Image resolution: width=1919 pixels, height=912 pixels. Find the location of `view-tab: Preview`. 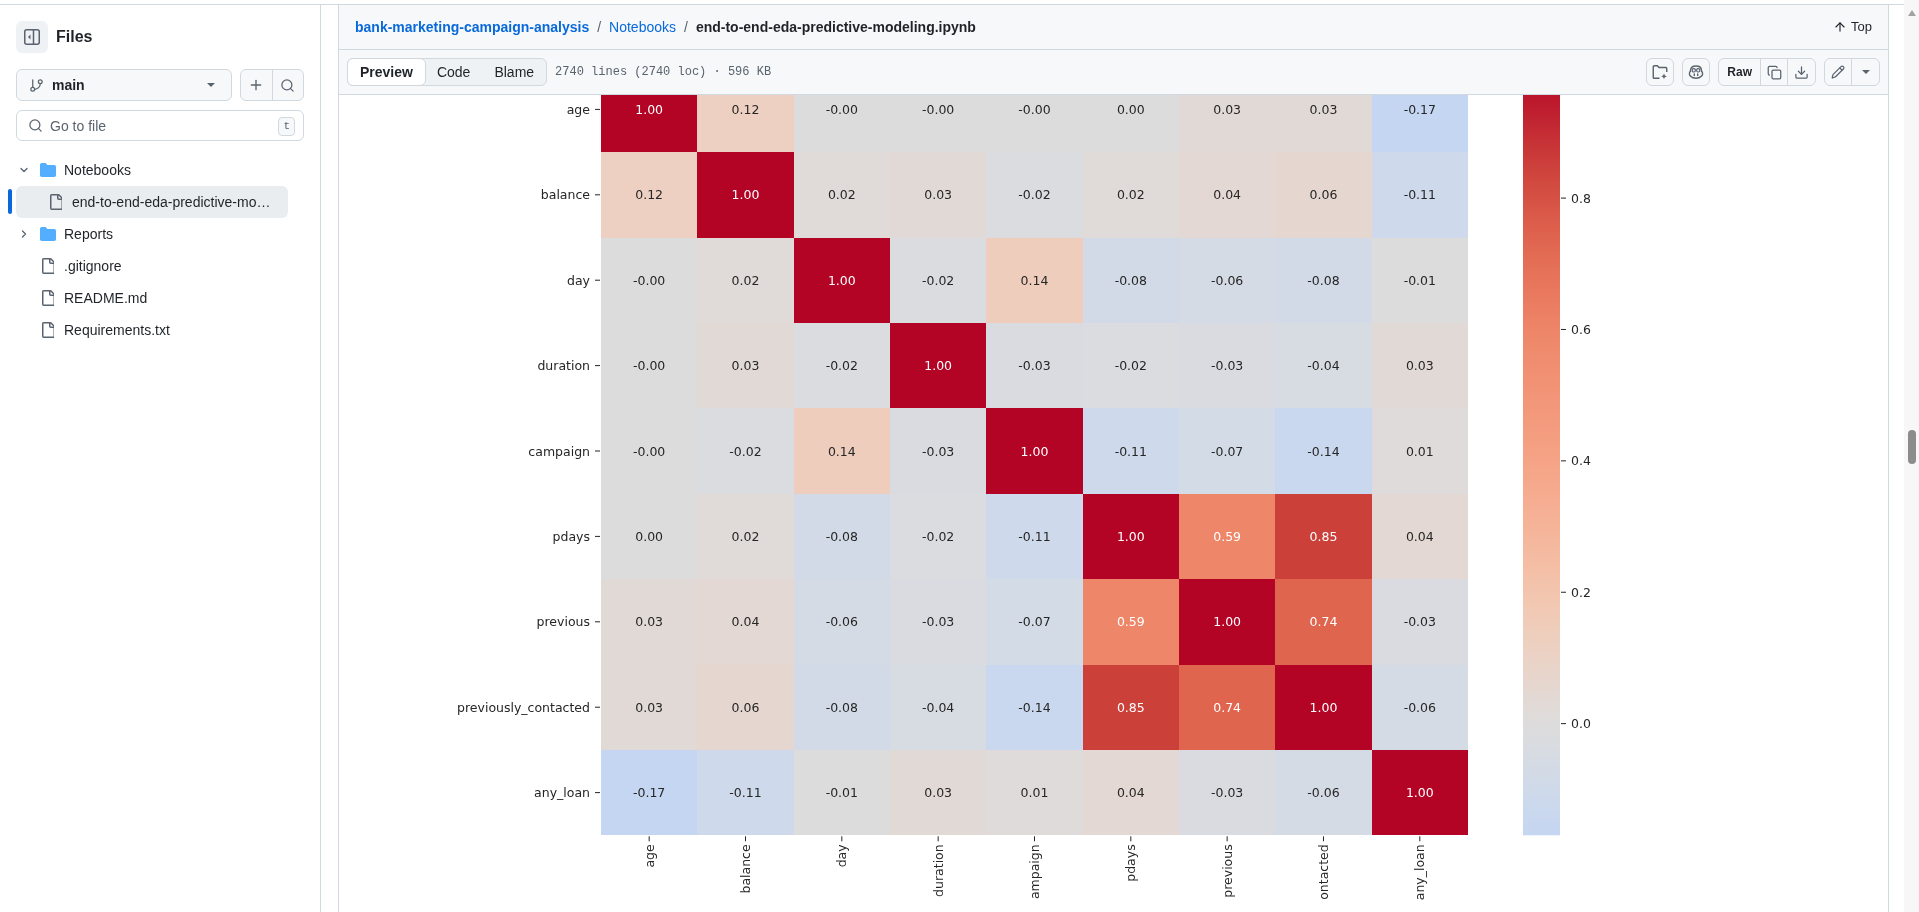

view-tab: Preview is located at coordinates (386, 72).